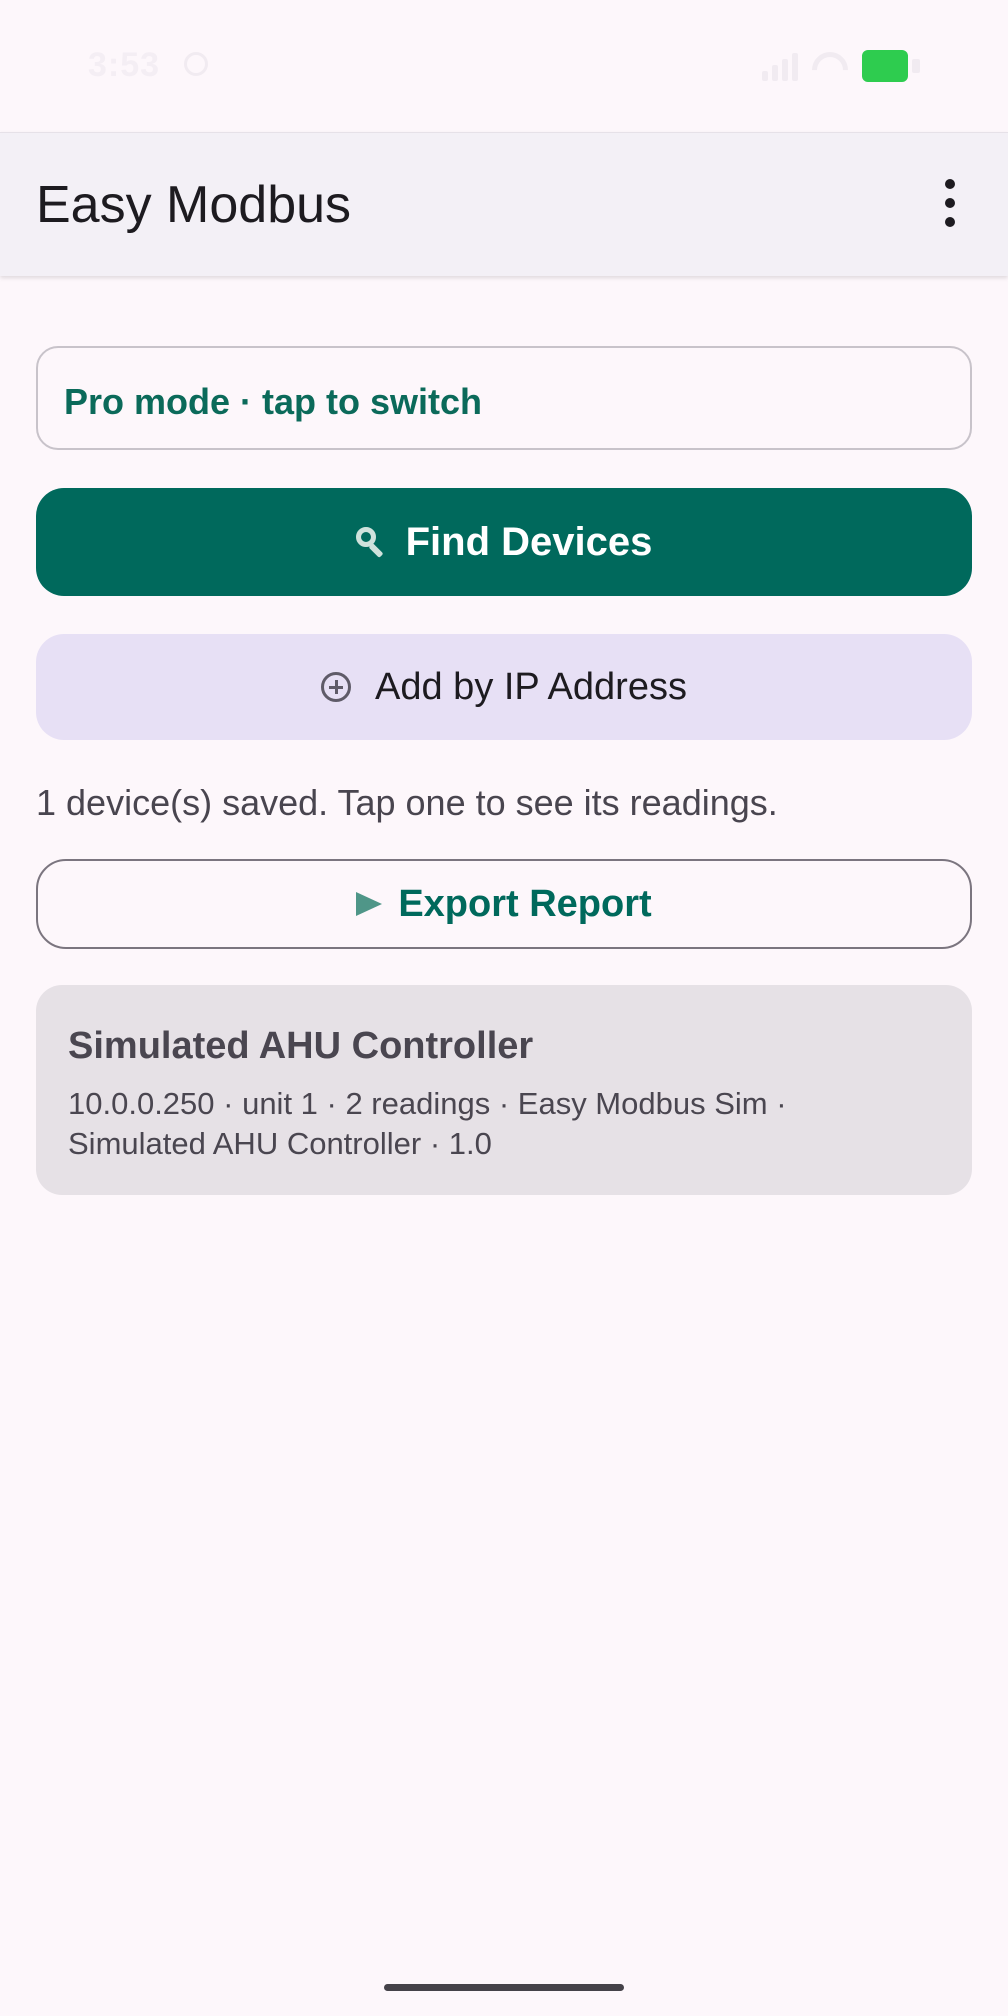 Image resolution: width=1008 pixels, height=2016 pixels. I want to click on add-circle-icon, so click(336, 687).